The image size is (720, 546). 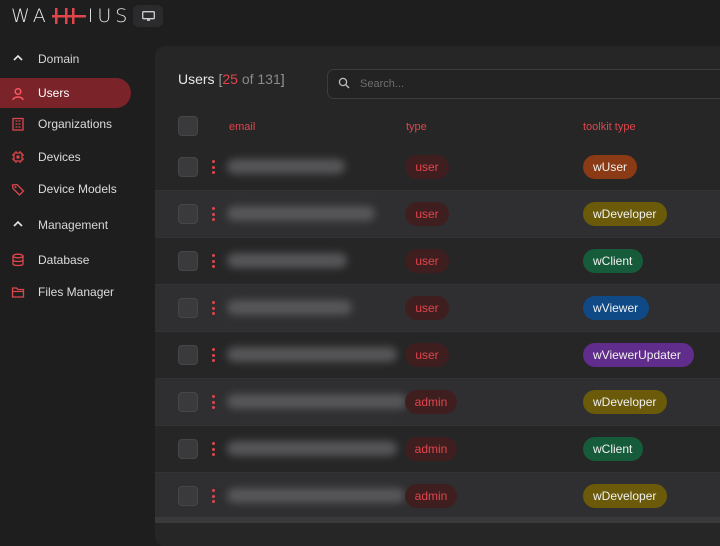 I want to click on wahius-logo: WA IUS, so click(x=71, y=16).